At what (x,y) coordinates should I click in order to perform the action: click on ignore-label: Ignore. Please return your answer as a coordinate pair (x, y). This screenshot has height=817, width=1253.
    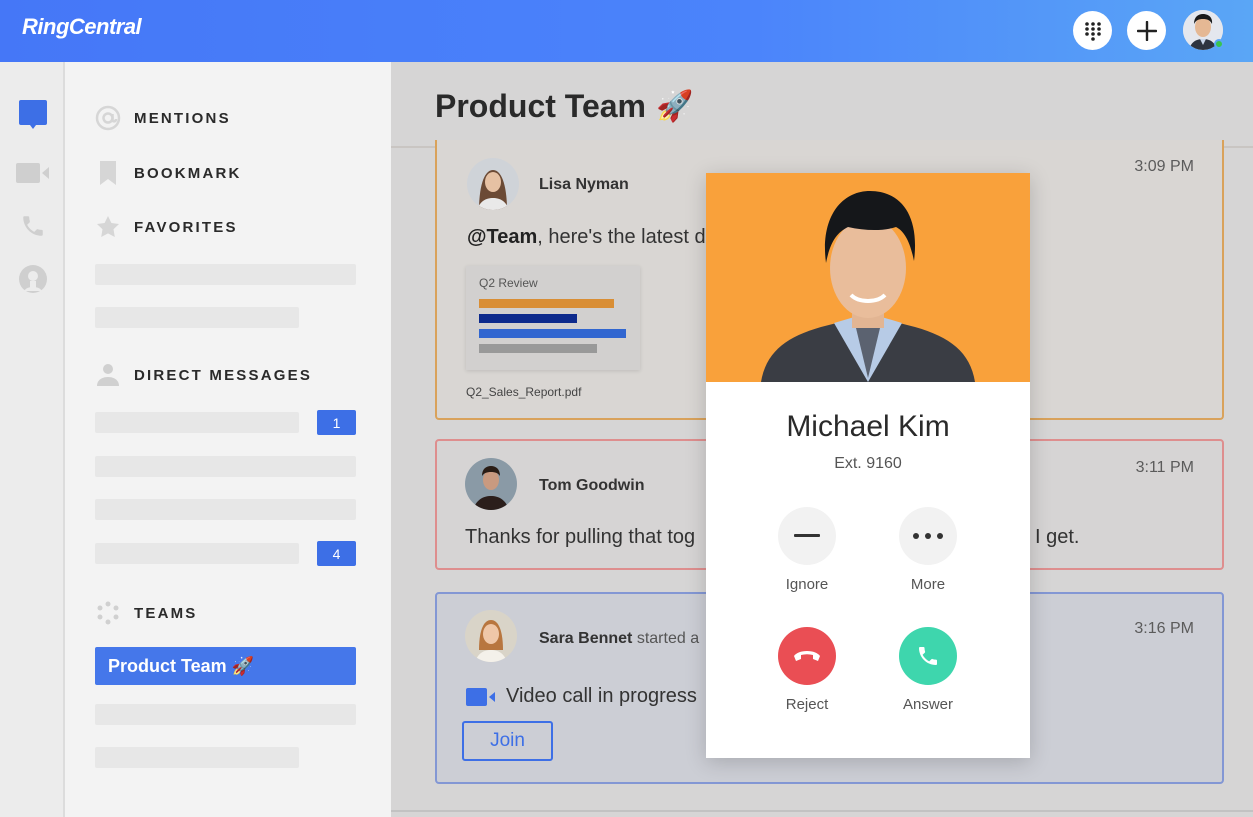
    Looking at the image, I should click on (807, 584).